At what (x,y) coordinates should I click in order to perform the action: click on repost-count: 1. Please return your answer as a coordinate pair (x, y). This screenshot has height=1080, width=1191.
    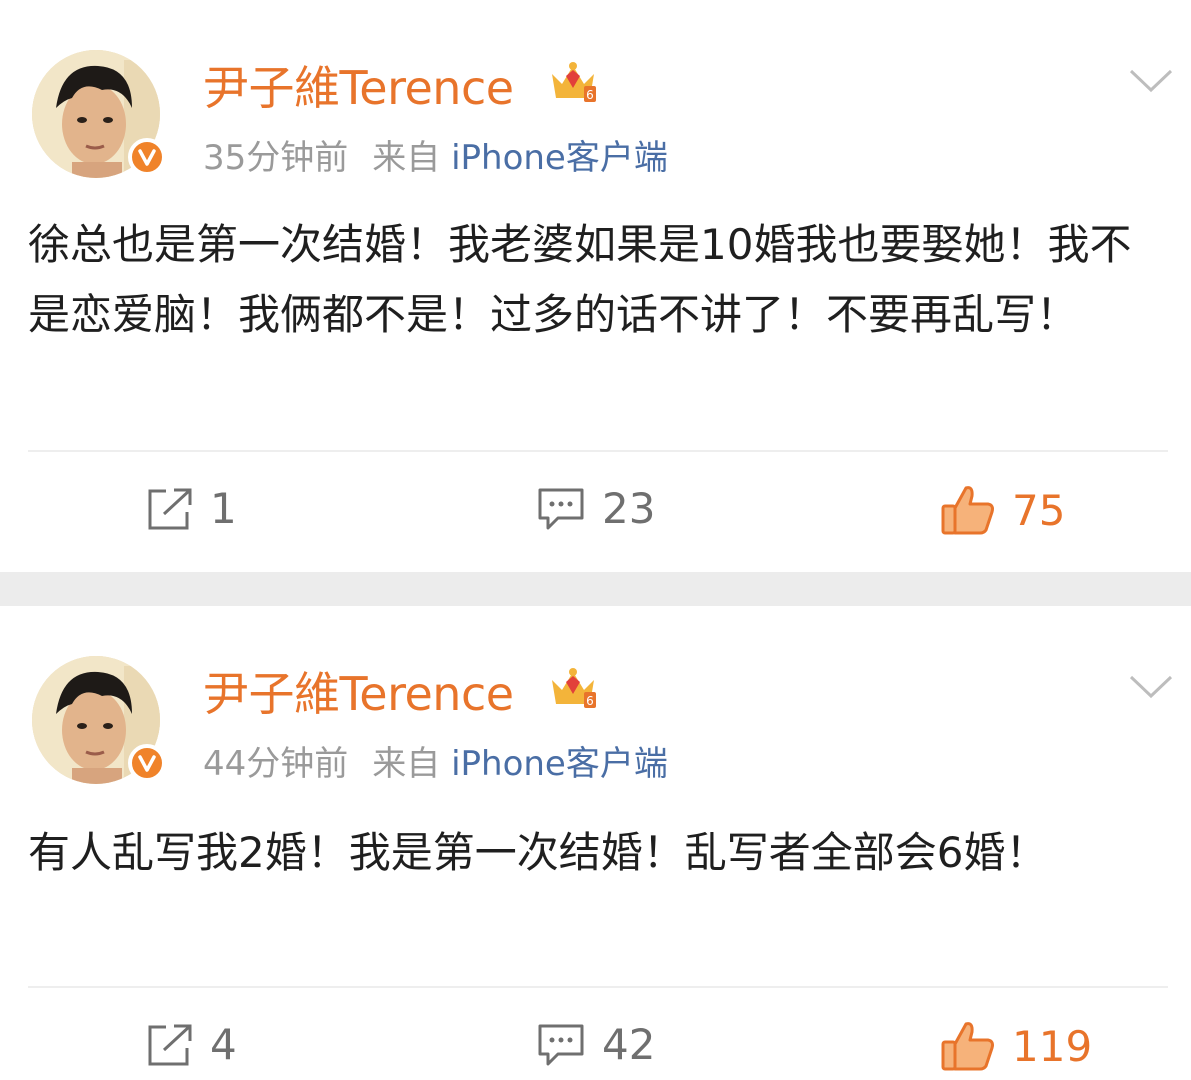
    Looking at the image, I should click on (223, 508).